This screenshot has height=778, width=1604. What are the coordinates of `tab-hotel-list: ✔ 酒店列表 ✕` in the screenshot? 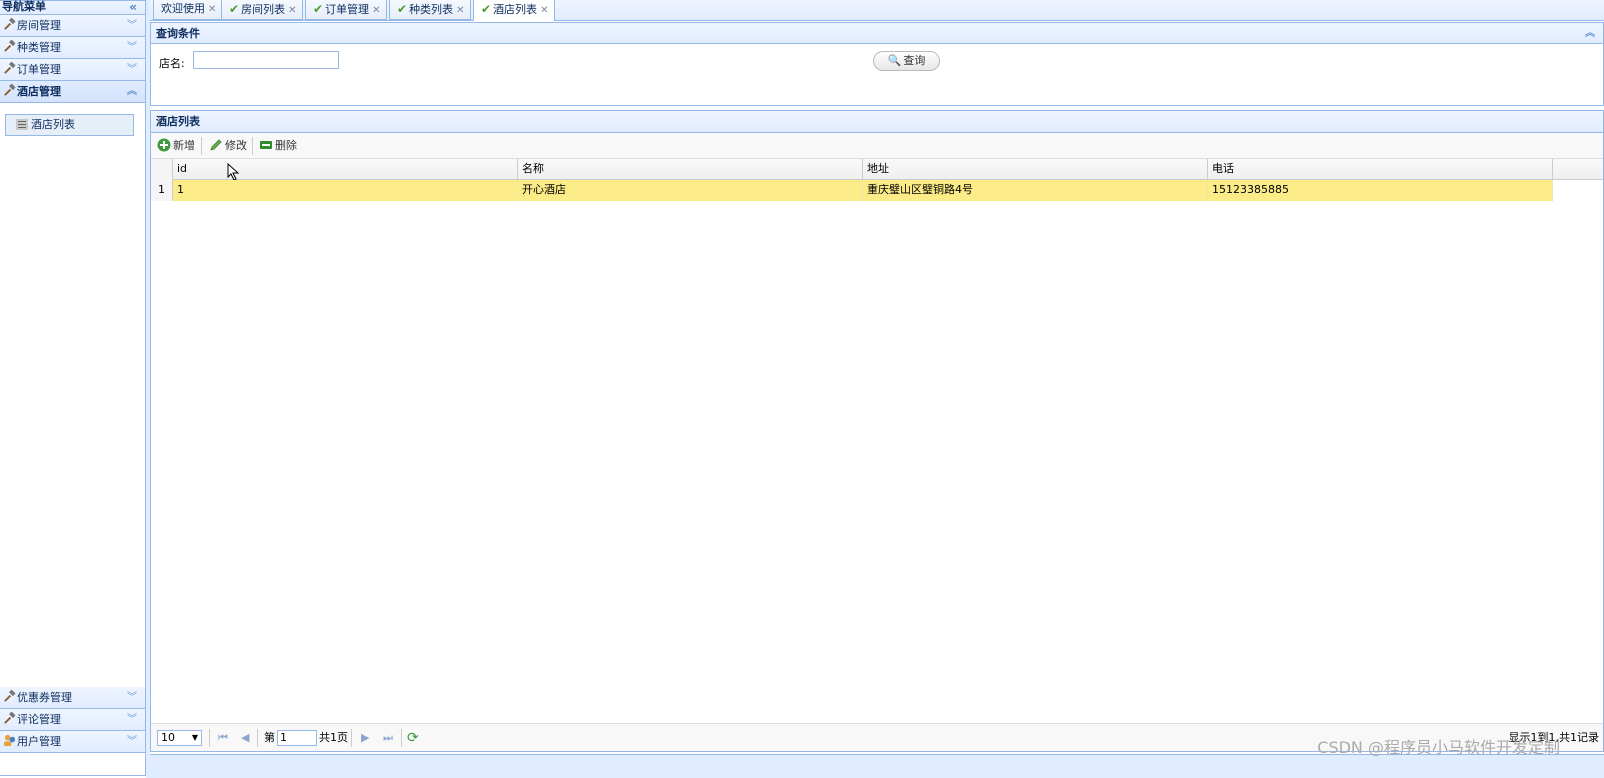 It's located at (514, 10).